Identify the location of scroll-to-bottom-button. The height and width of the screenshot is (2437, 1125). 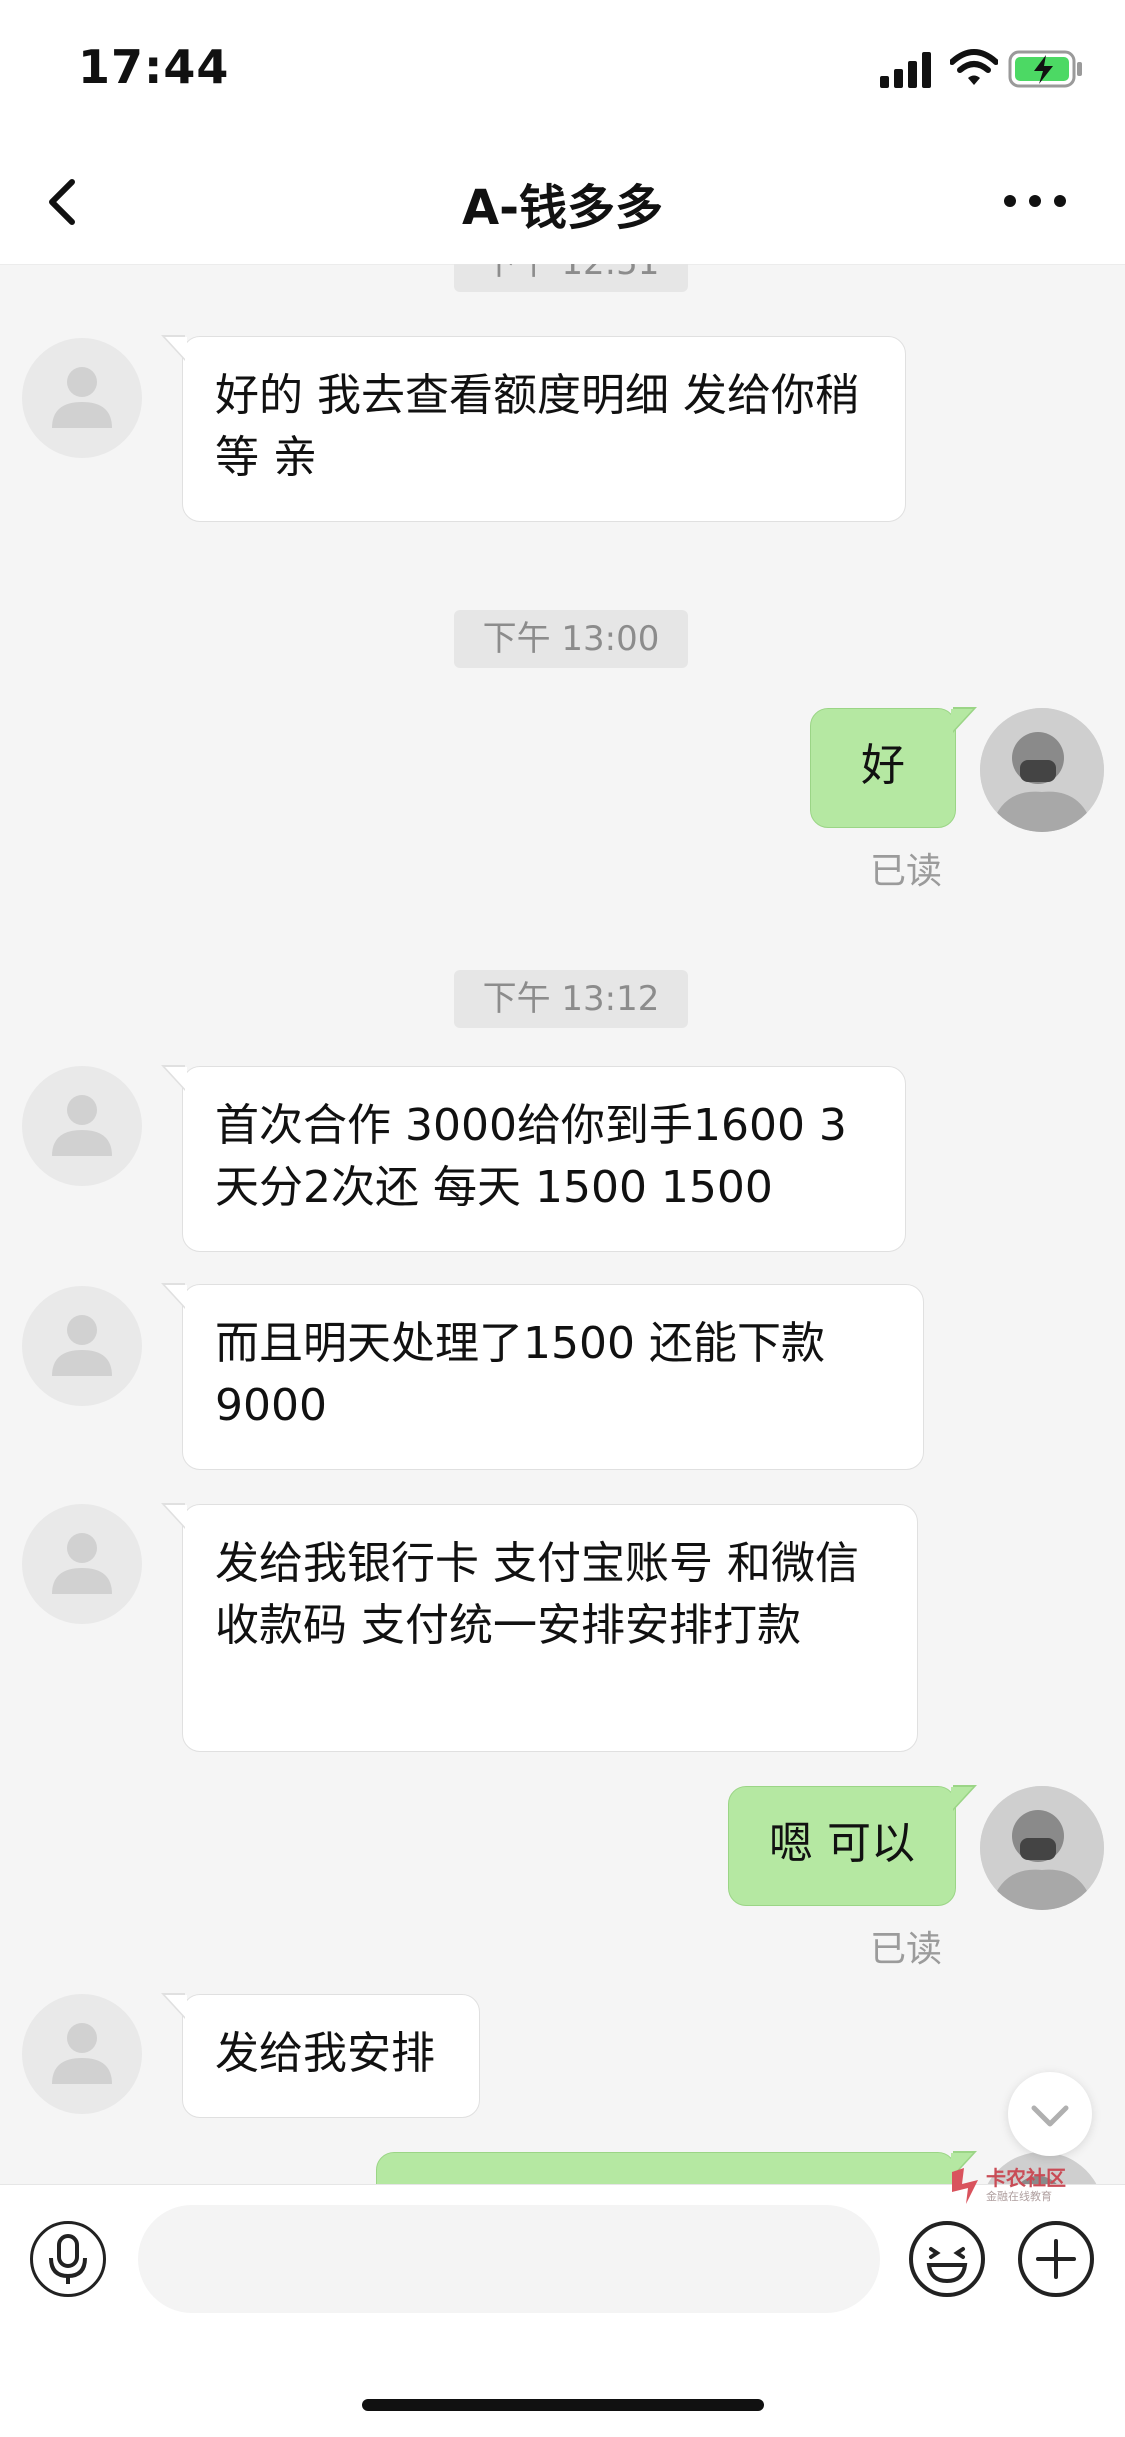
(1050, 2114).